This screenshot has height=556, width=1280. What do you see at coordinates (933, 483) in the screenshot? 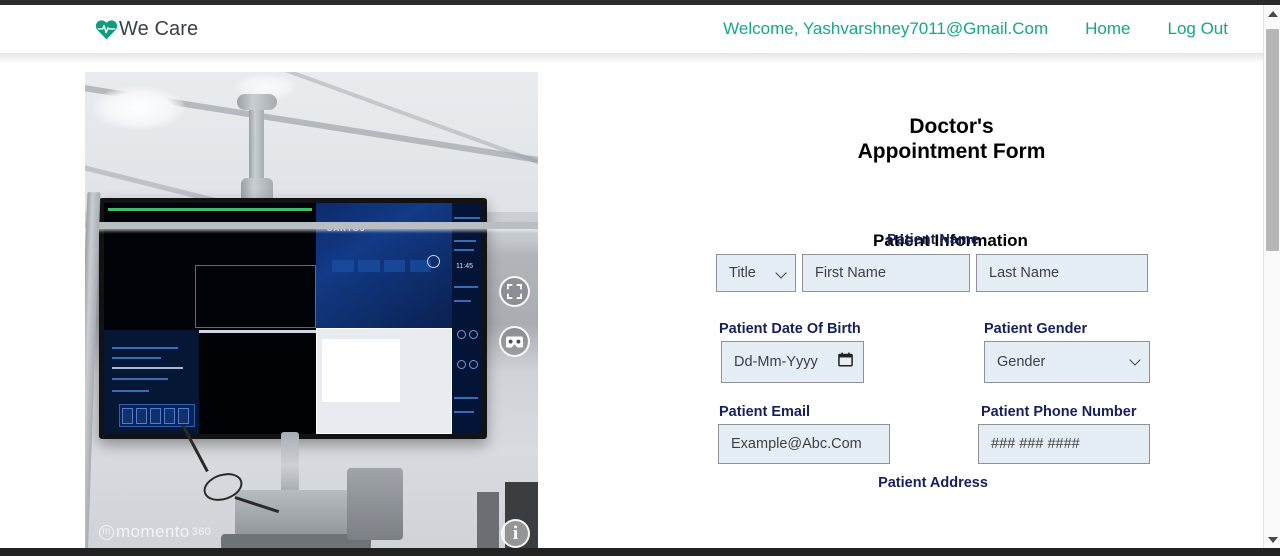
I see `address-label: Patient Address` at bounding box center [933, 483].